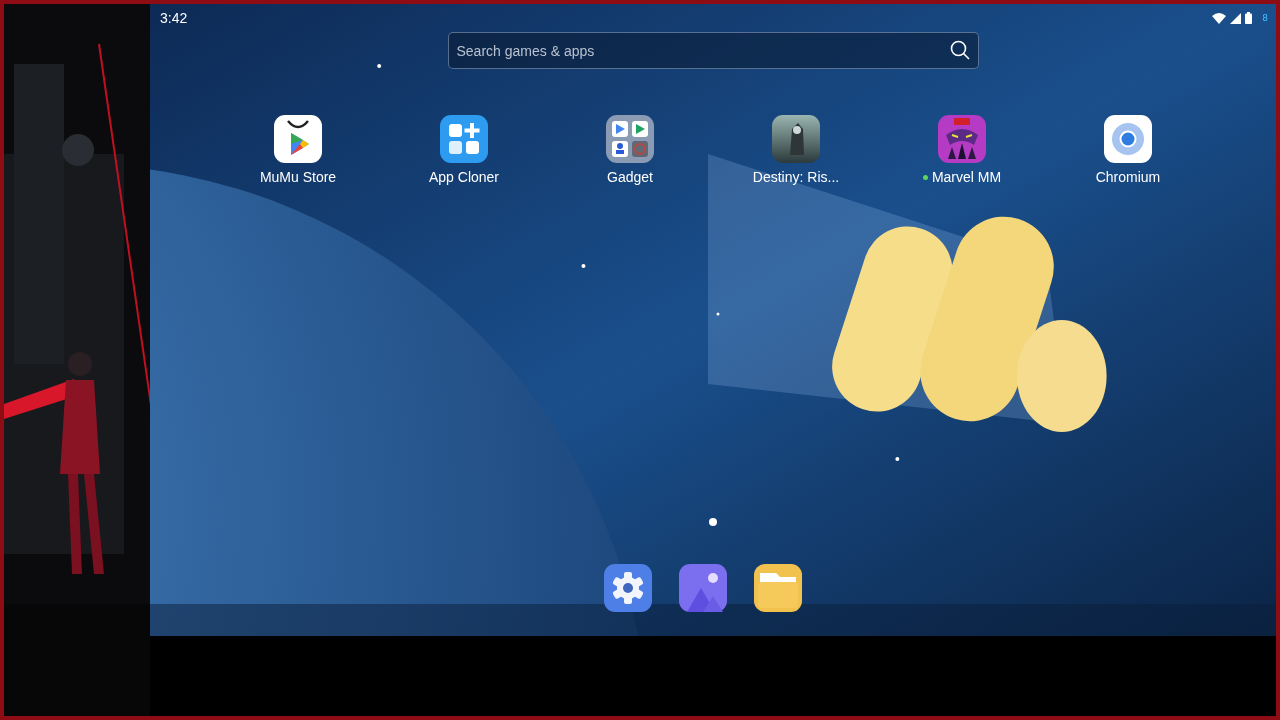 This screenshot has height=720, width=1280. I want to click on clock-time: 3:42, so click(174, 18).